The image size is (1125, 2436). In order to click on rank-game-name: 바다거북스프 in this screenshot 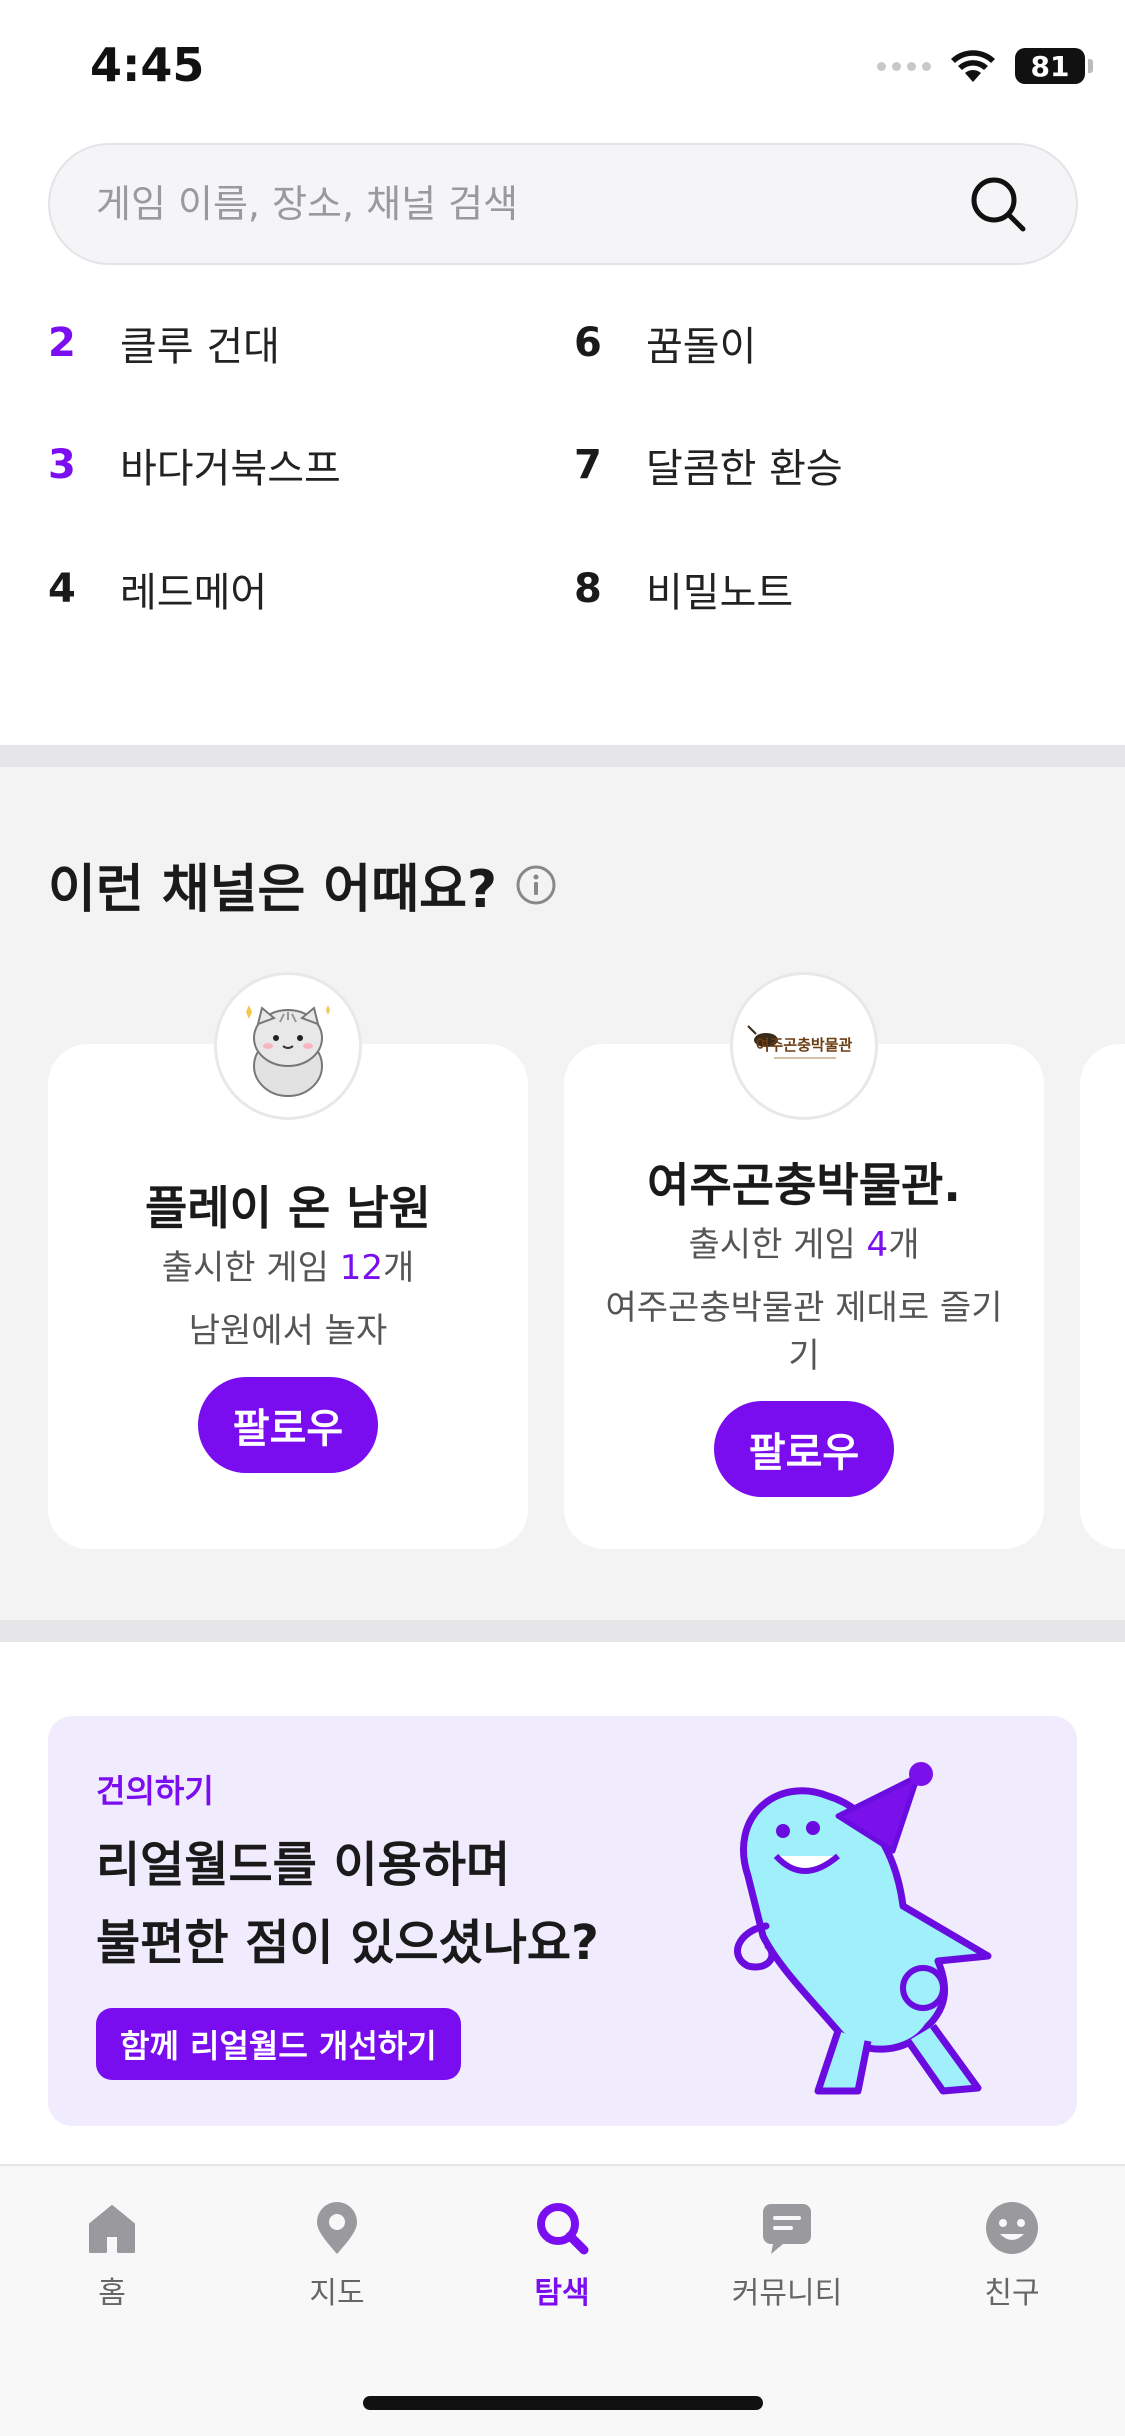, I will do `click(230, 469)`.